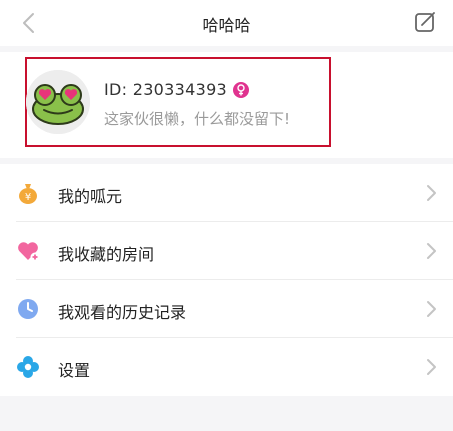 This screenshot has height=431, width=453. Describe the element at coordinates (90, 196) in the screenshot. I see `menu-item-label: 我的呱元` at that location.